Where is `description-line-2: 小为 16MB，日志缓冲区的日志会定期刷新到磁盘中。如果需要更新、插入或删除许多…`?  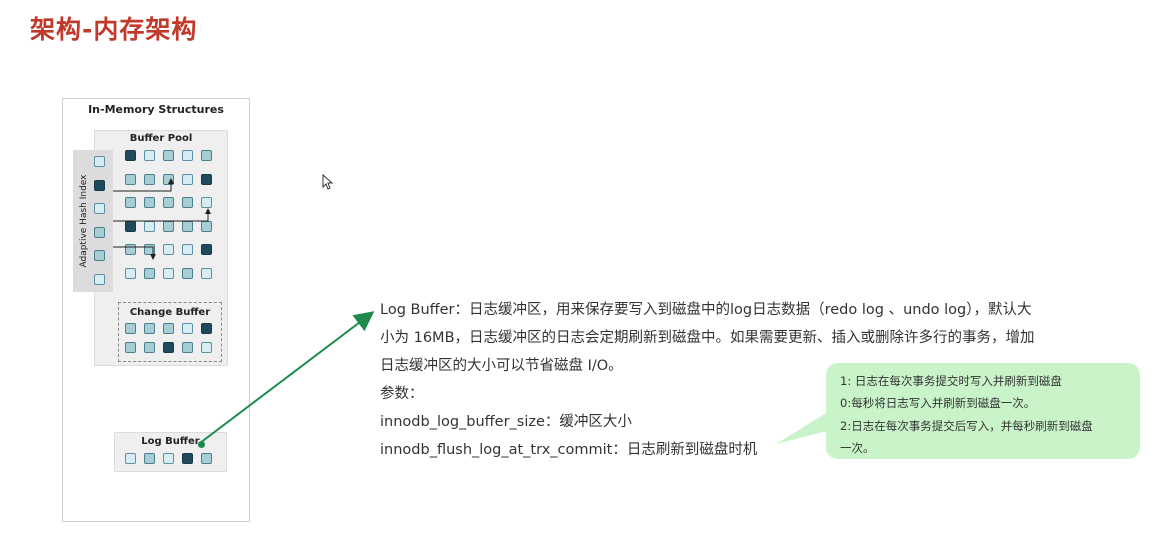 description-line-2: 小为 16MB，日志缓冲区的日志会定期刷新到磁盘中。如果需要更新、插入或删除许多… is located at coordinates (707, 338).